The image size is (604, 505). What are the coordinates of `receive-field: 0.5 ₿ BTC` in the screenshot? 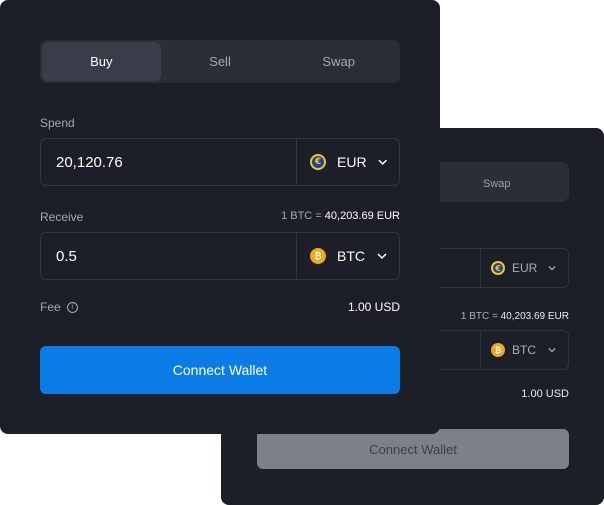 It's located at (220, 256).